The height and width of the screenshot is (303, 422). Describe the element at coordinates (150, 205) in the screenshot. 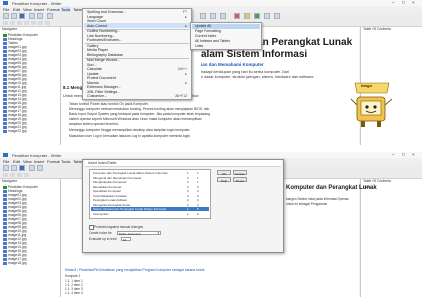

I see `table-row: Mengelola Perangkat Keras 2 4` at that location.